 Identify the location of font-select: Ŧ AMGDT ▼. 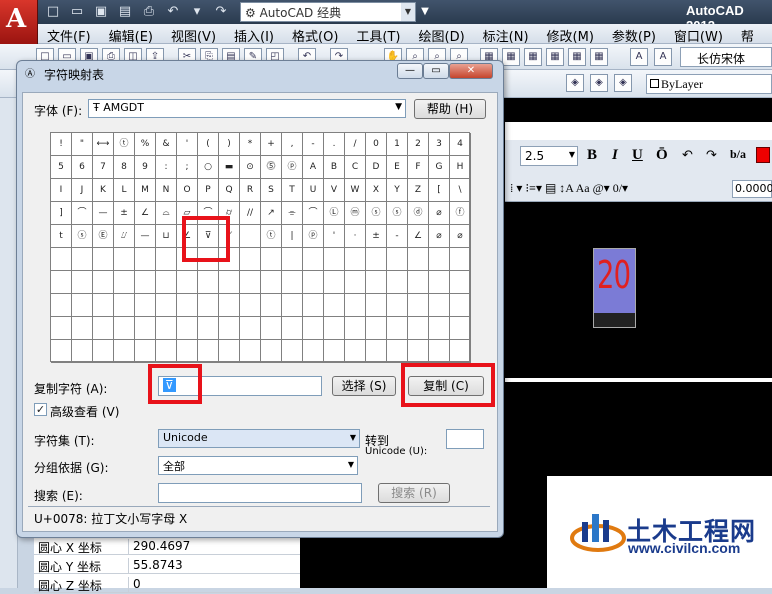
(247, 108).